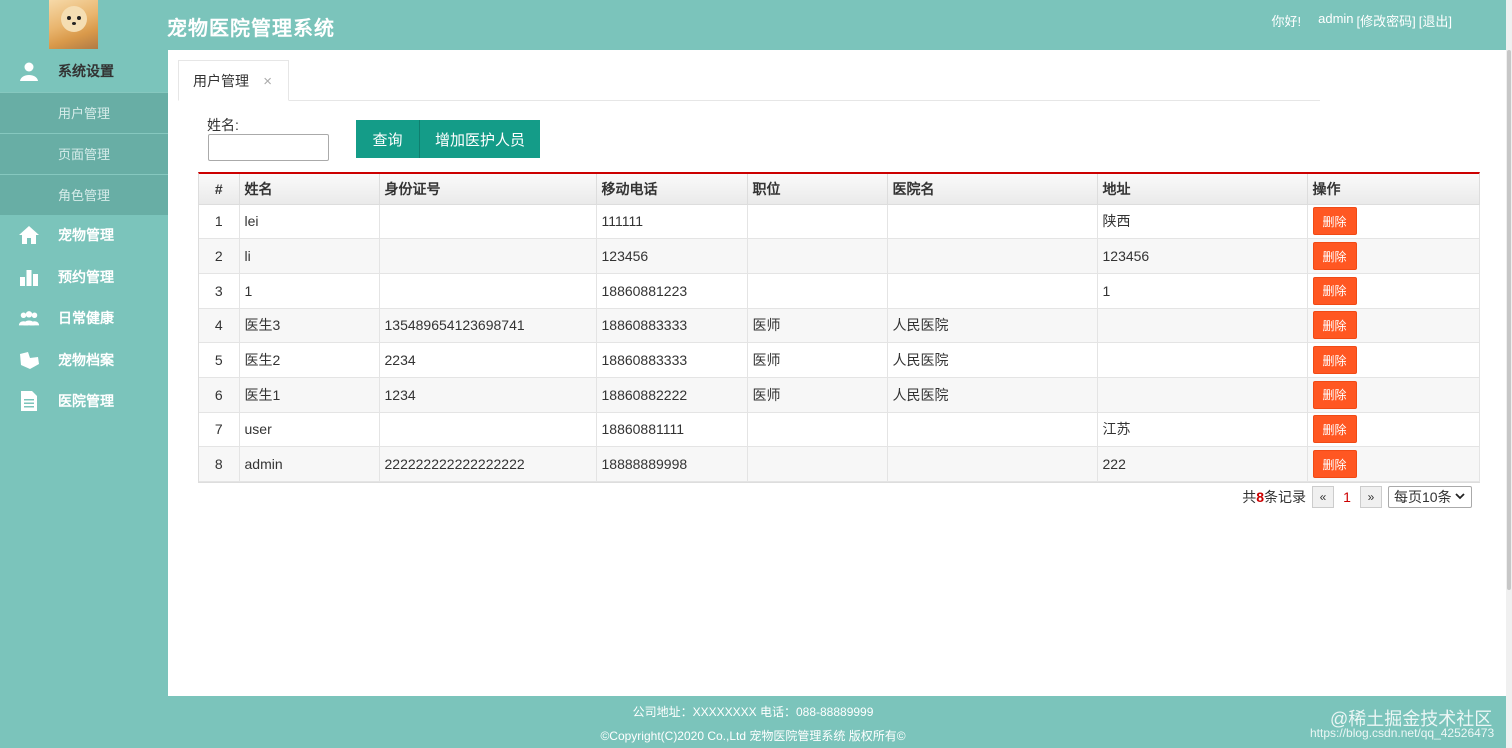 This screenshot has width=1512, height=748. What do you see at coordinates (672, 360) in the screenshot?
I see `cell-mobile: 18860883333` at bounding box center [672, 360].